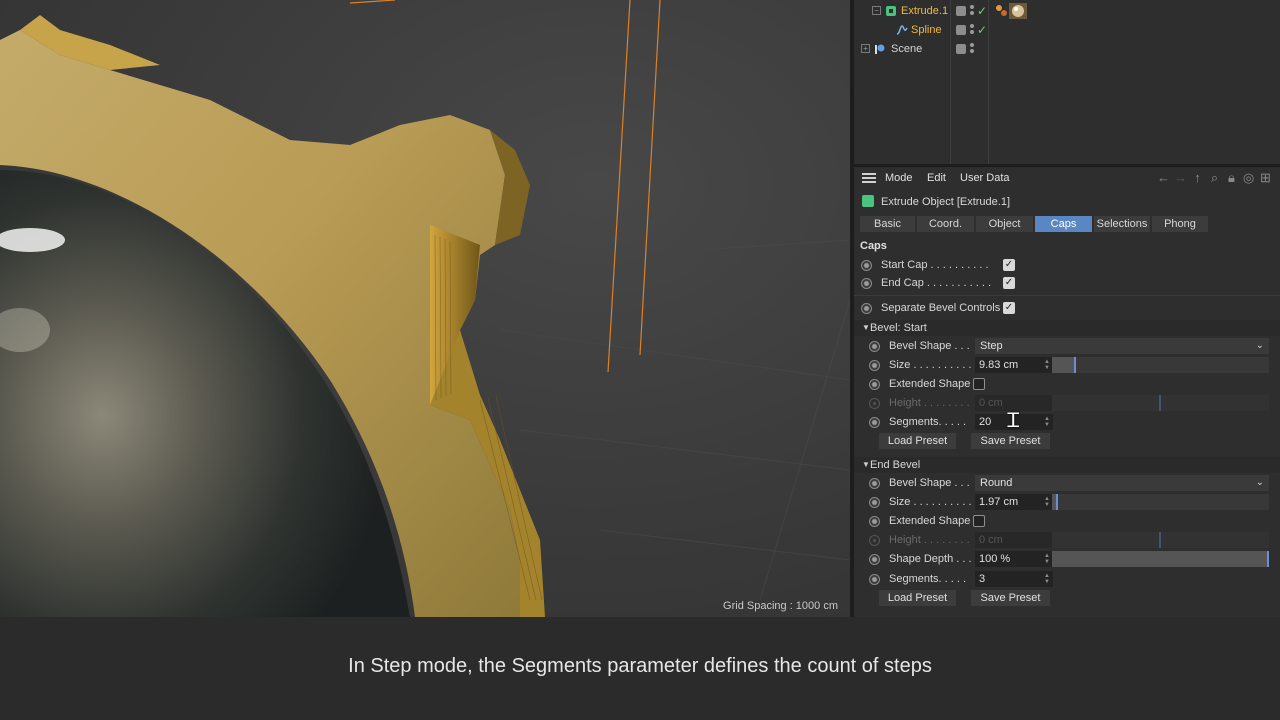 This screenshot has height=720, width=1280. What do you see at coordinates (1067, 265) in the screenshot?
I see `start-cap-row: Start Cap . . . . . . . . . . ✓` at bounding box center [1067, 265].